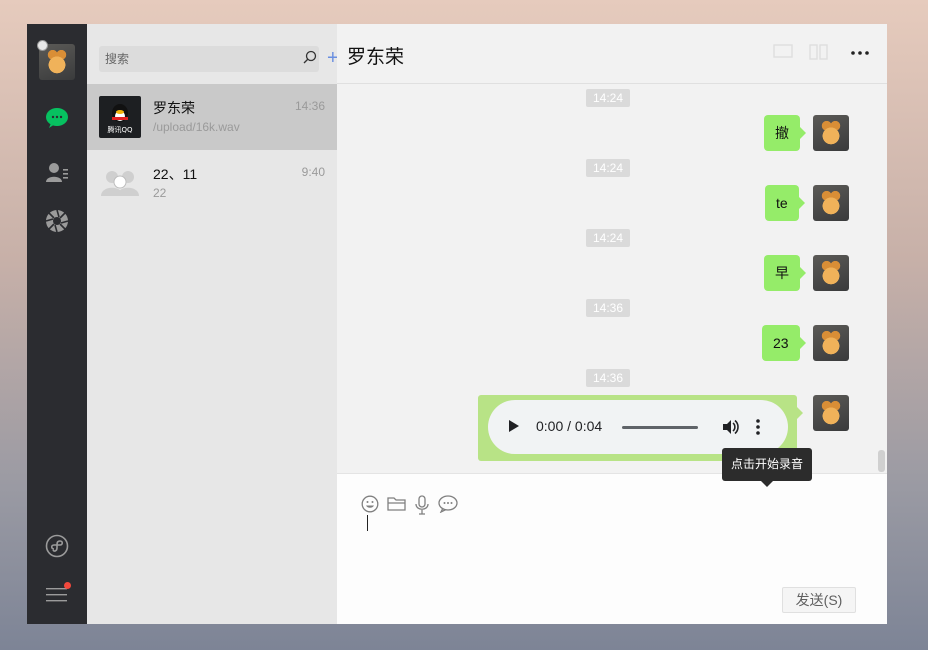  I want to click on notification-badge, so click(67, 585).